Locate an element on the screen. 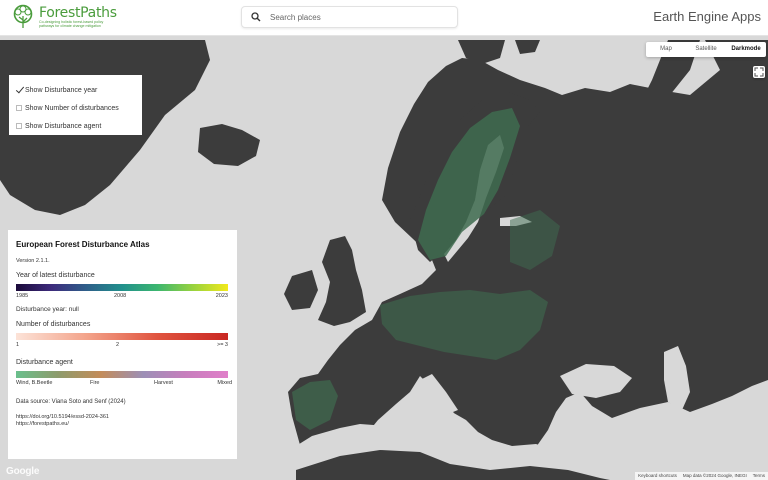  tree-logo-icon is located at coordinates (23, 16).